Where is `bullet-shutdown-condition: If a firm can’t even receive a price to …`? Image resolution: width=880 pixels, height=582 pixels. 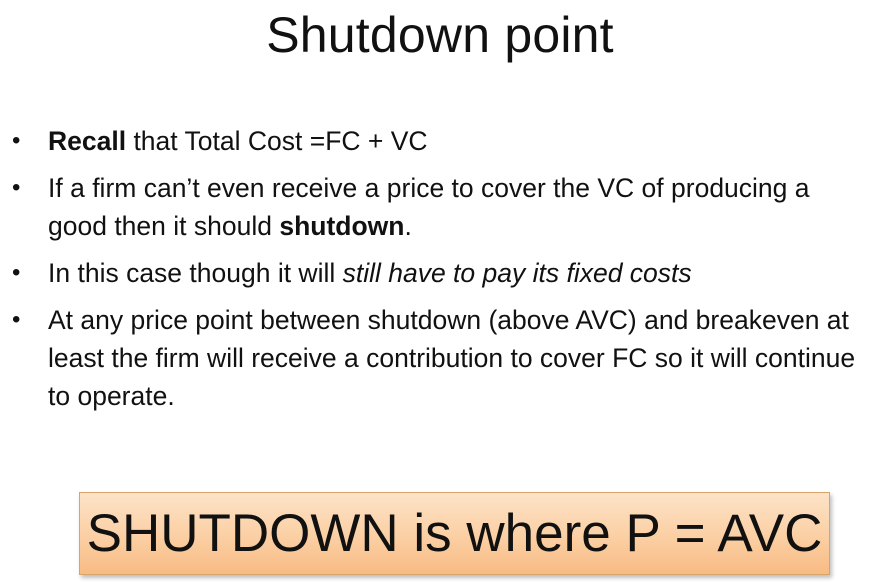 bullet-shutdown-condition: If a firm can’t even receive a price to … is located at coordinates (443, 207).